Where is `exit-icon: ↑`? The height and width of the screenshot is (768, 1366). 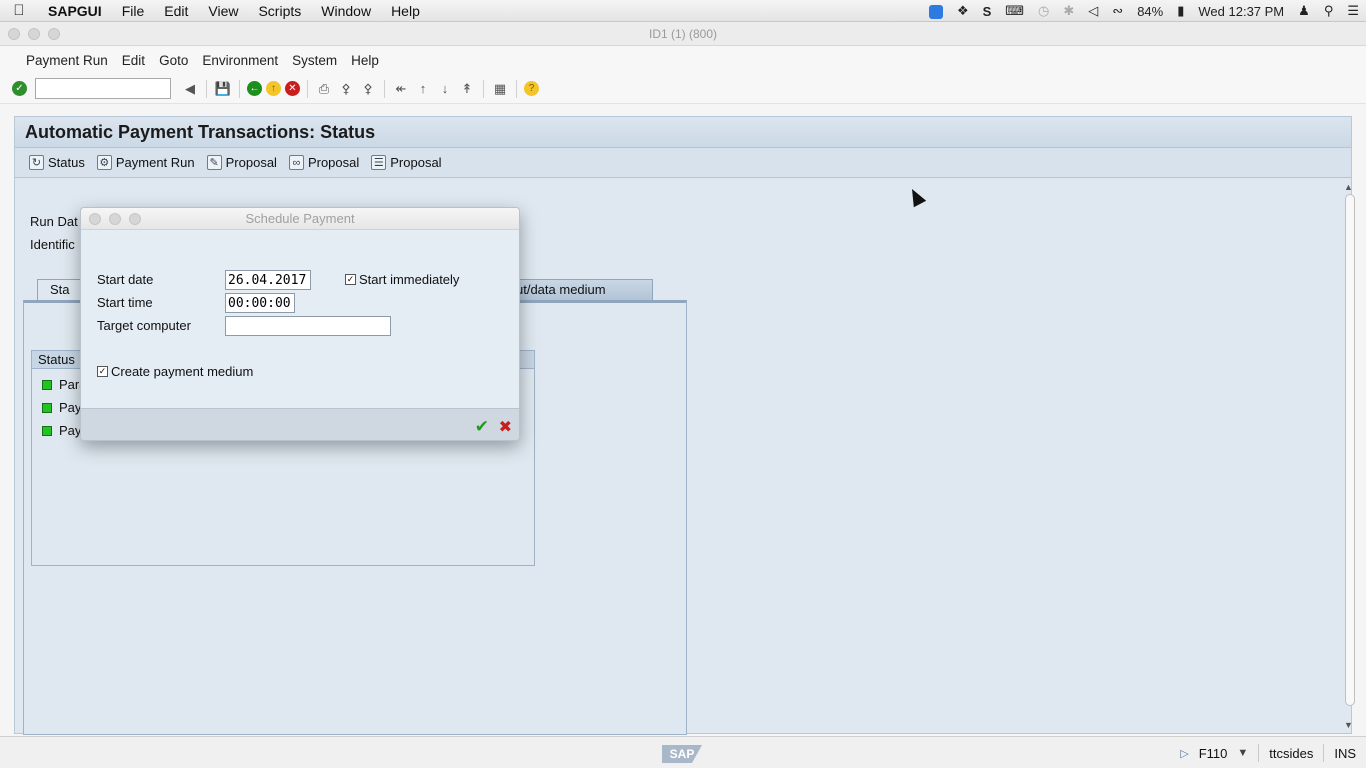
exit-icon: ↑ is located at coordinates (273, 88).